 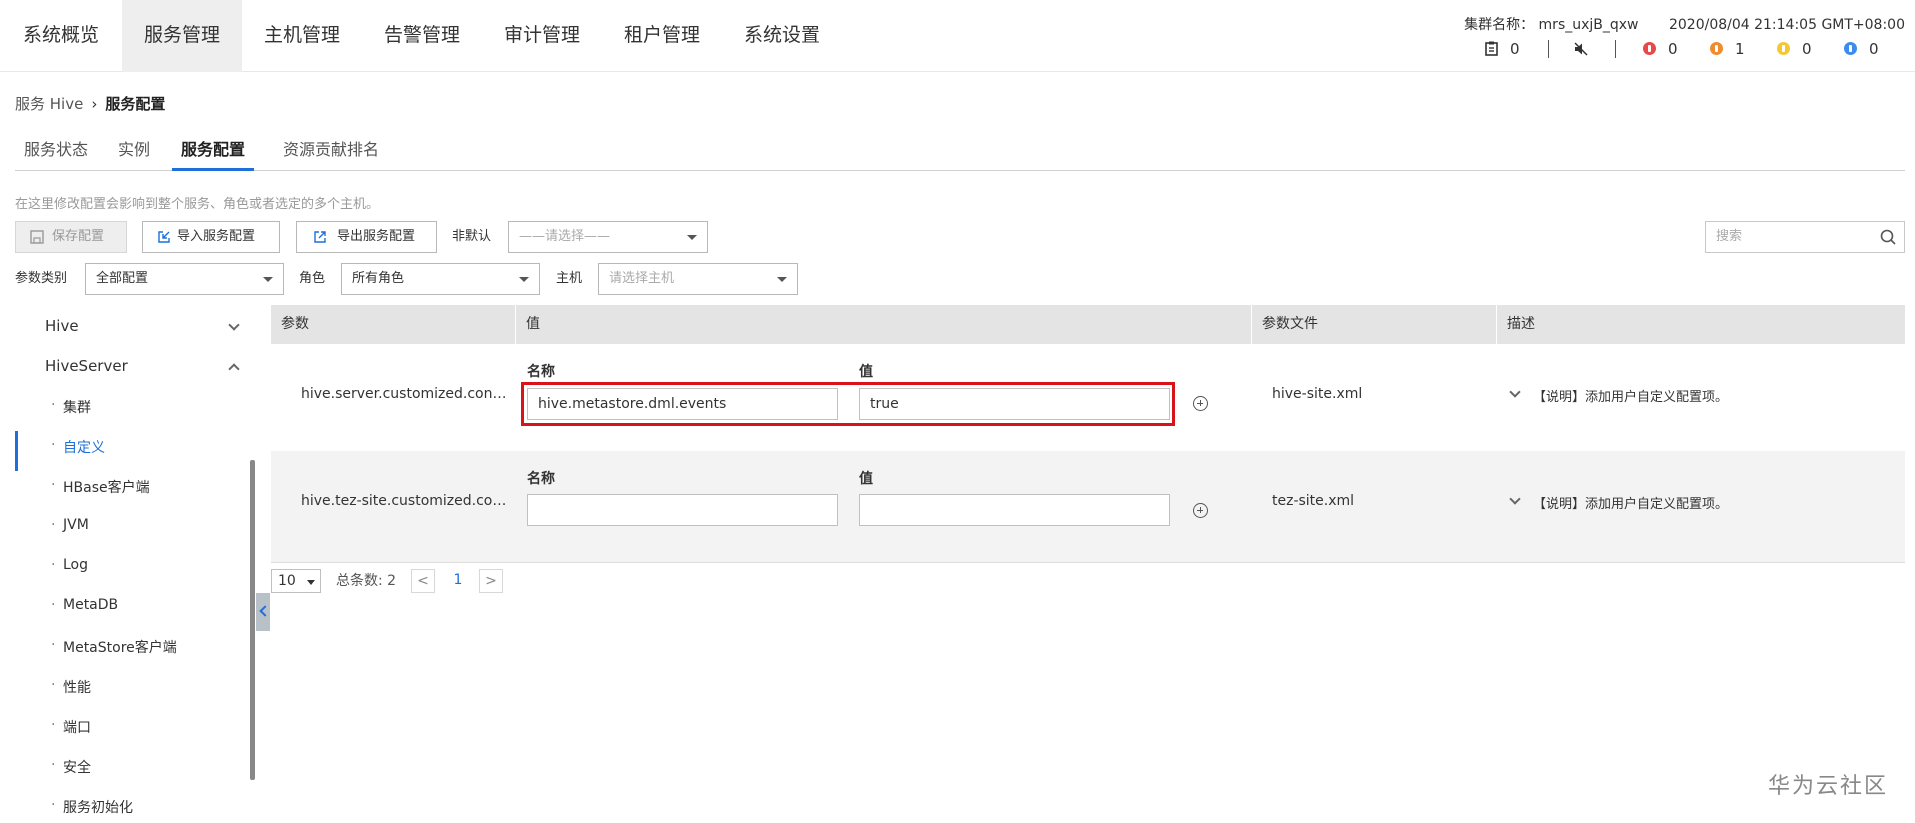 I want to click on nav-item-tenant-management: 租户管理, so click(x=662, y=36).